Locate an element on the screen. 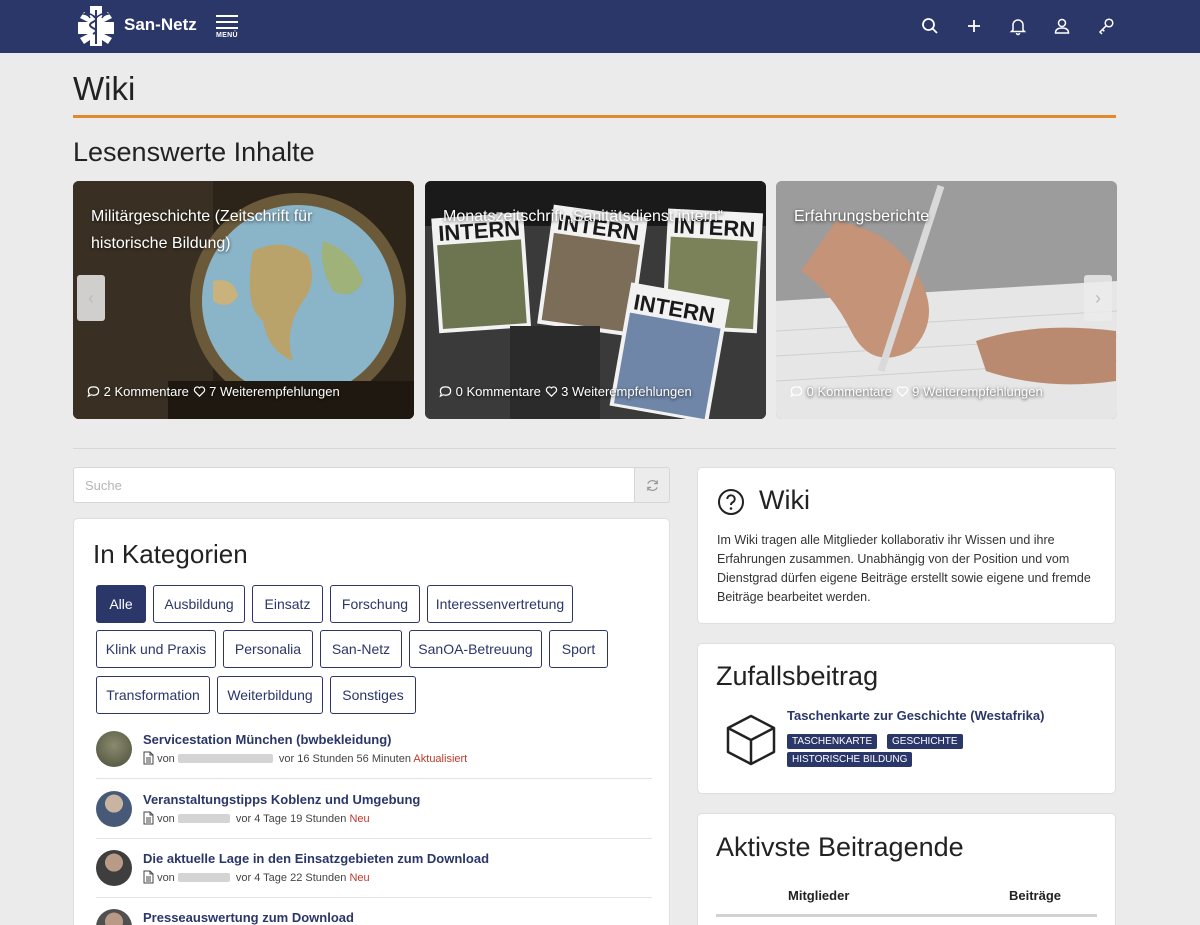  recommendation-count: 7 Weiterempfehlungen is located at coordinates (274, 391).